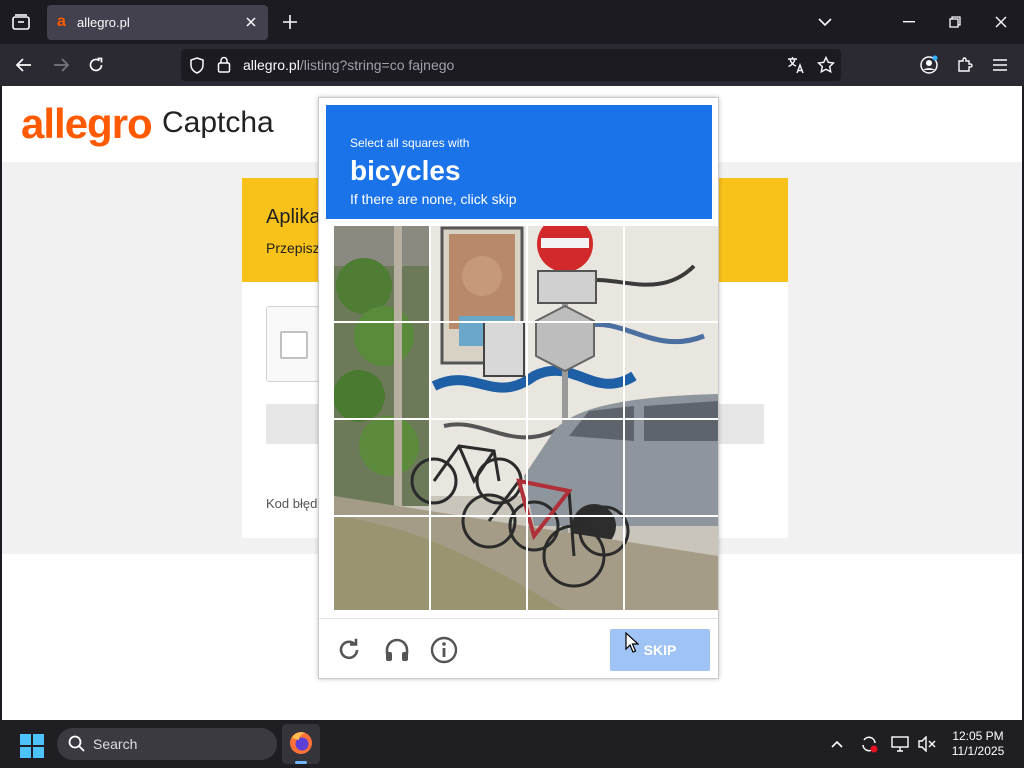  What do you see at coordinates (349, 650) in the screenshot?
I see `reload-challenge-icon` at bounding box center [349, 650].